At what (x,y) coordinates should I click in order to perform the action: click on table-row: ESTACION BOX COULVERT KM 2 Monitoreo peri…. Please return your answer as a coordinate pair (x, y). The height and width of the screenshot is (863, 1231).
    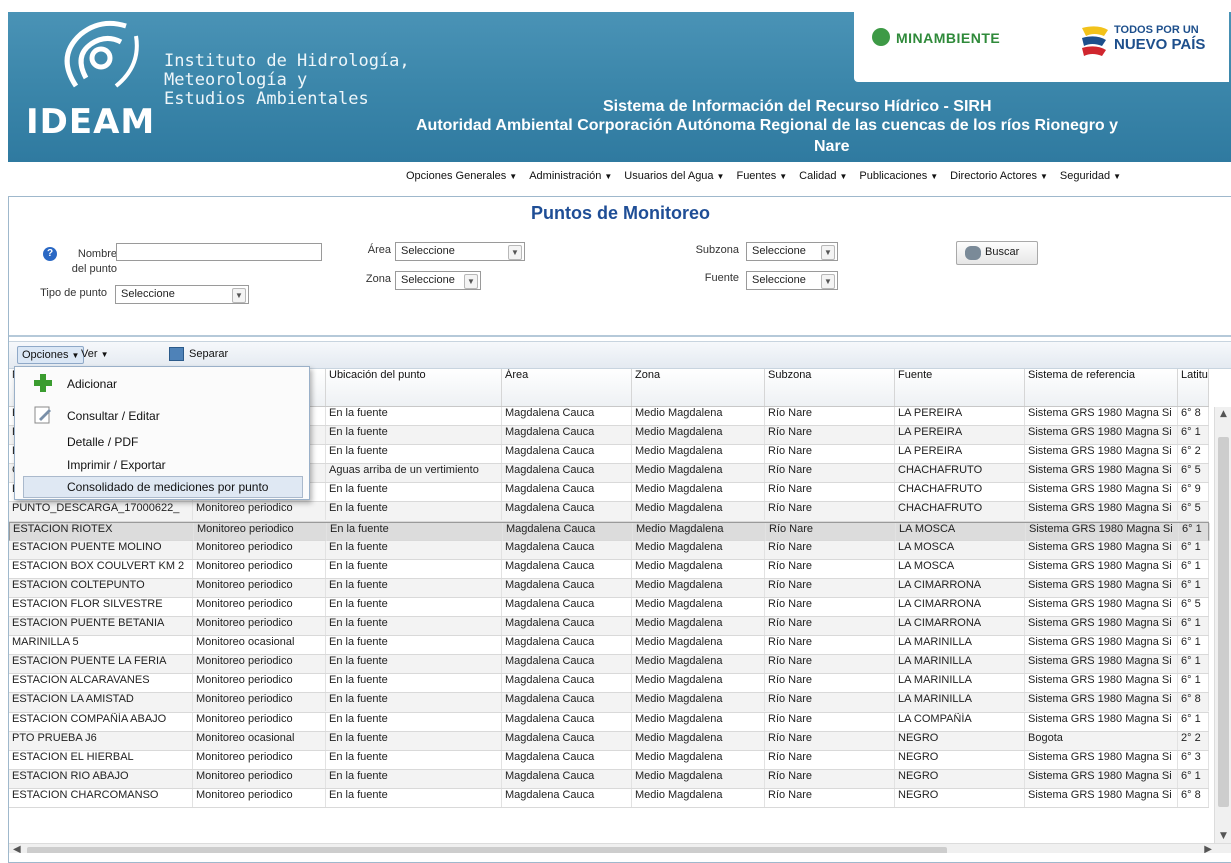
    Looking at the image, I should click on (609, 569).